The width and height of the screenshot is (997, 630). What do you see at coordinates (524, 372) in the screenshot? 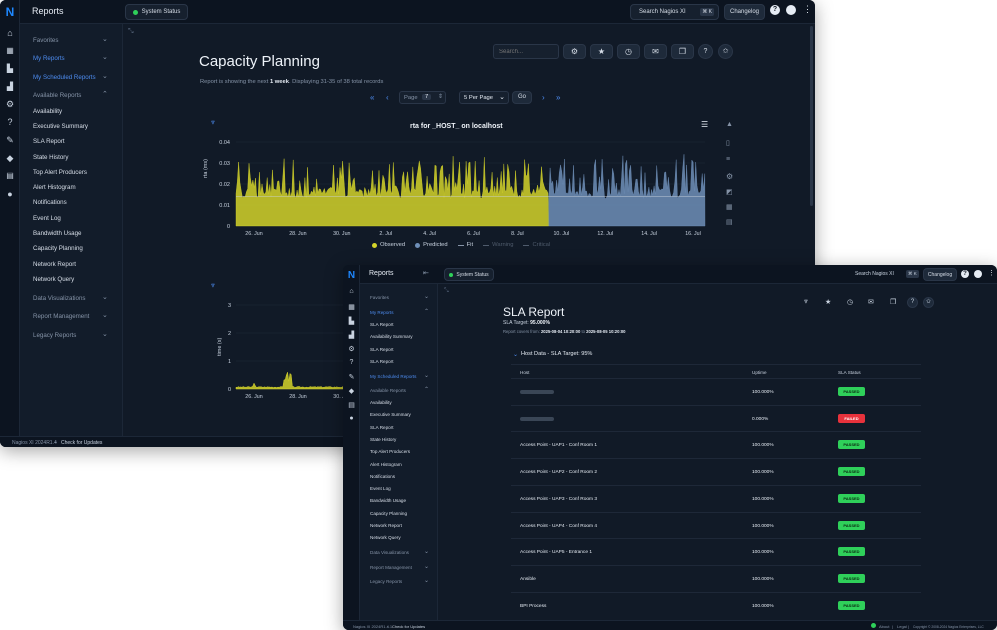
I see `column-host: Host` at bounding box center [524, 372].